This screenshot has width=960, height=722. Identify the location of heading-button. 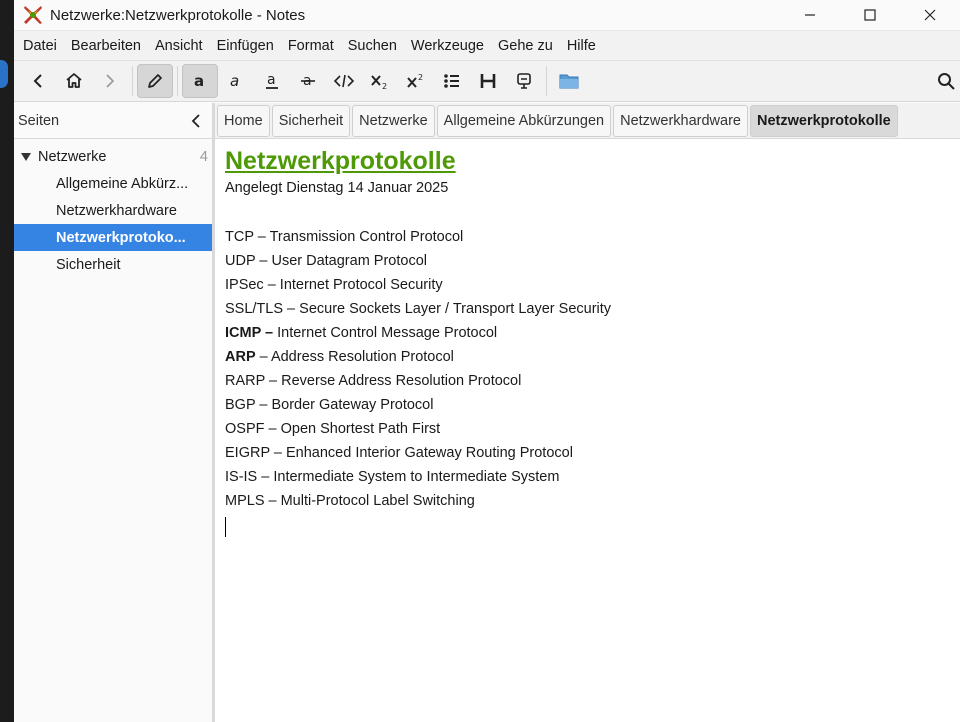
(488, 81).